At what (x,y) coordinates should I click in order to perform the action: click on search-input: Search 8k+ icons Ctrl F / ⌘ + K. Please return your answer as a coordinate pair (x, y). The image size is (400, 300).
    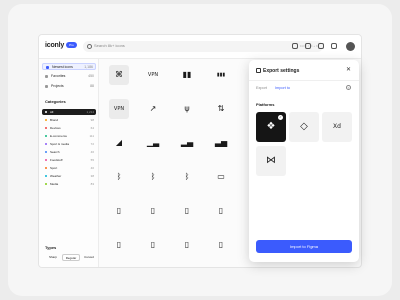
    Looking at the image, I should click on (203, 46).